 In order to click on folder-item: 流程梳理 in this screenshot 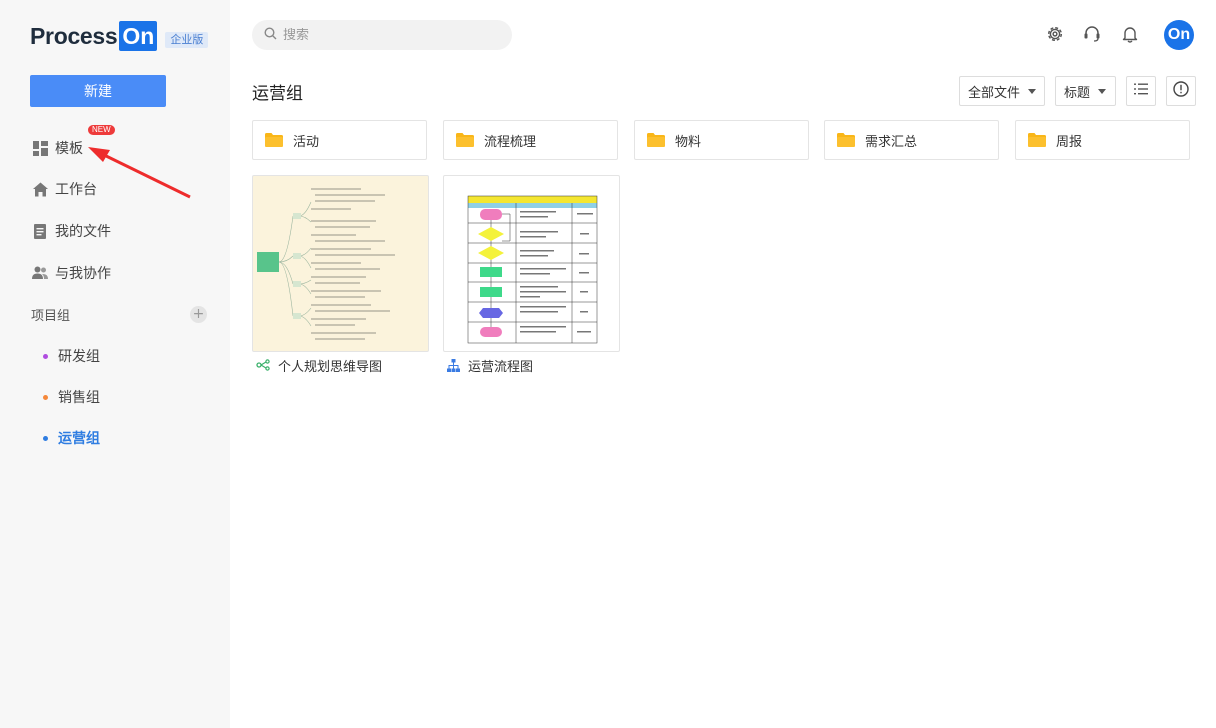, I will do `click(530, 140)`.